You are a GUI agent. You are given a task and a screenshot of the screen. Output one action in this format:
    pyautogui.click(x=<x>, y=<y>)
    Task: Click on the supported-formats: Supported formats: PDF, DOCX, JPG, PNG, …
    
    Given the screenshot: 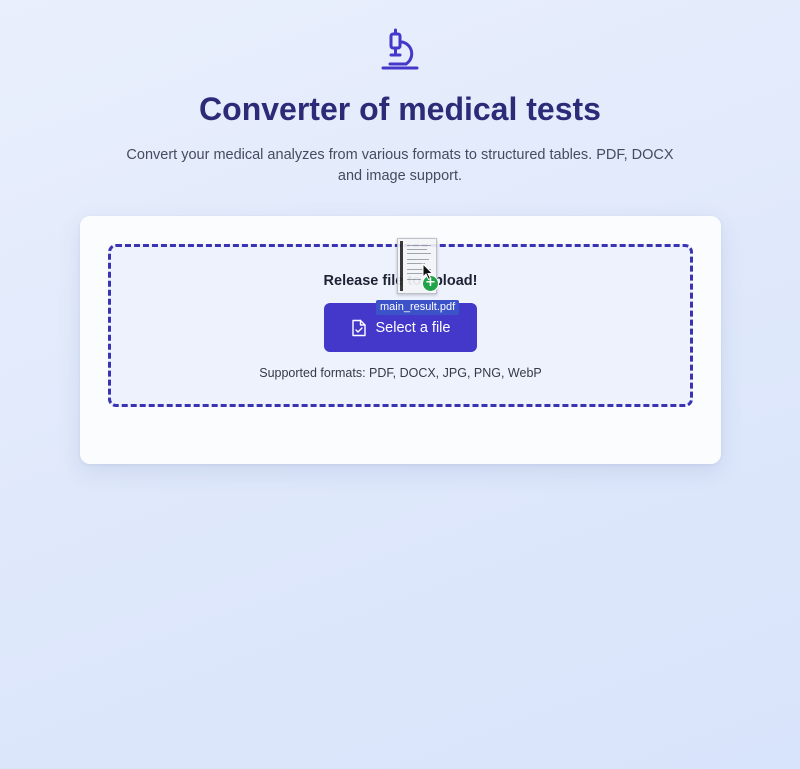 What is the action you would take?
    pyautogui.click(x=400, y=373)
    